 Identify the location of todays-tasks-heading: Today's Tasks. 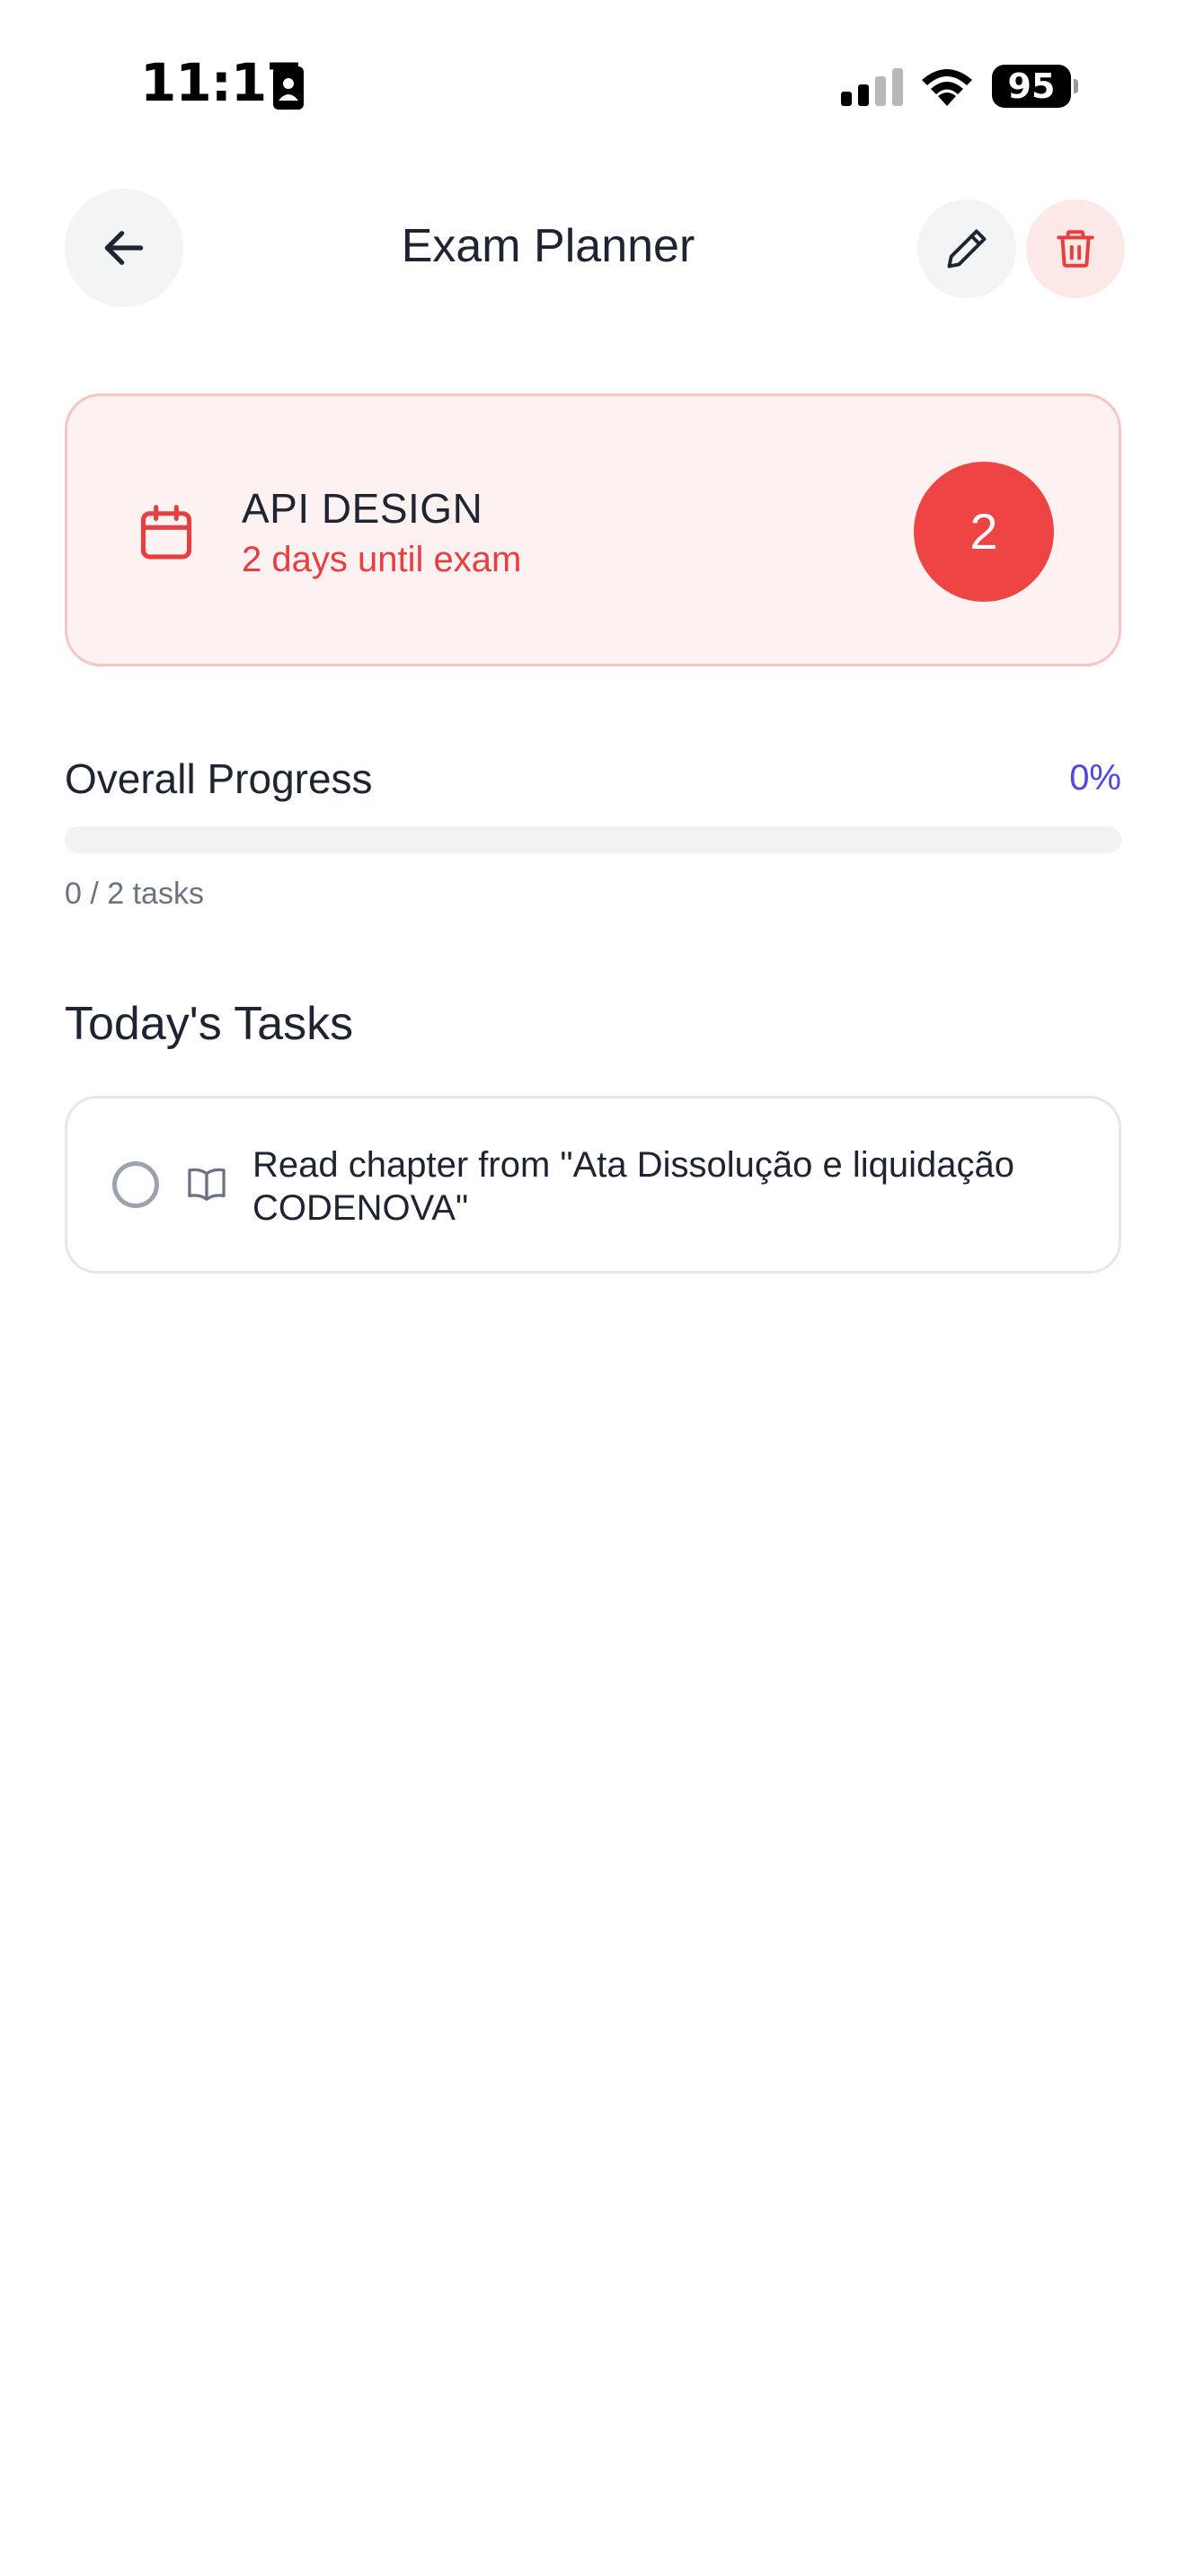
(209, 1024).